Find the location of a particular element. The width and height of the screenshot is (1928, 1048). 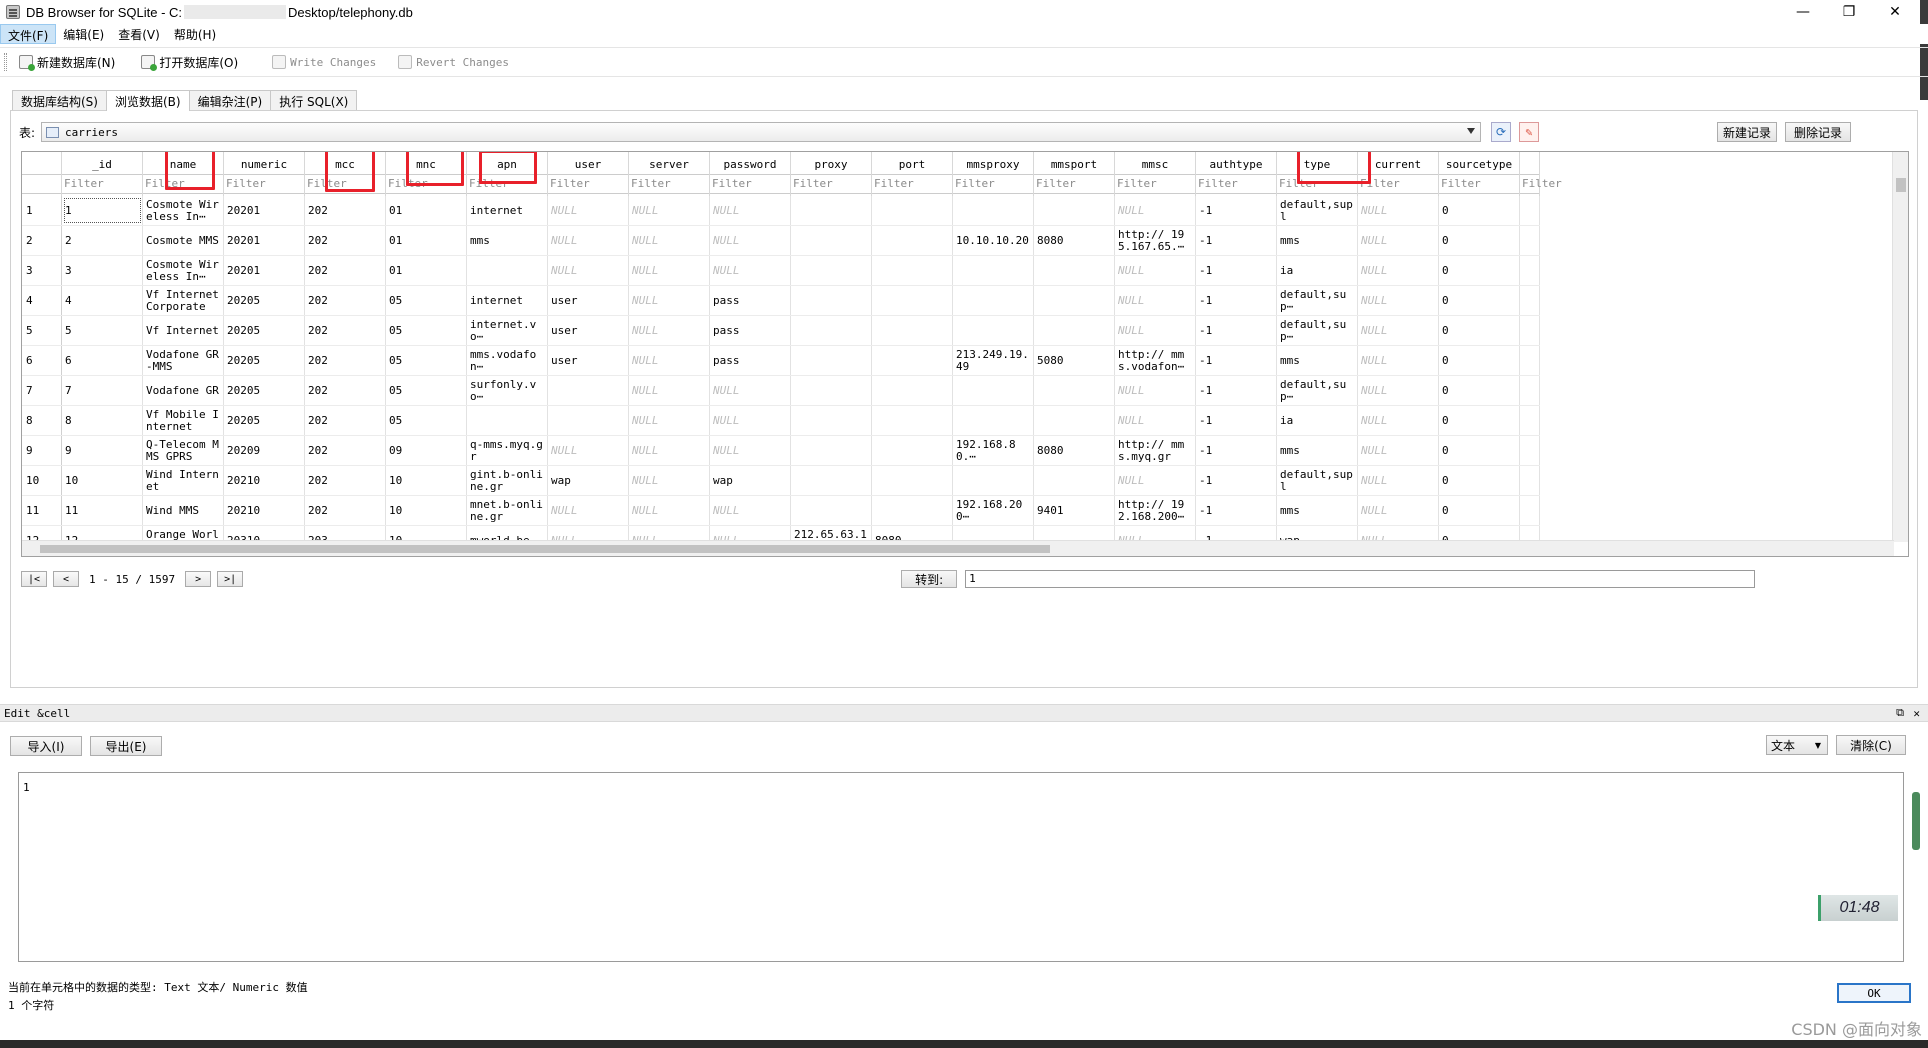

table-cell: default,sup⋯ is located at coordinates (1317, 300).